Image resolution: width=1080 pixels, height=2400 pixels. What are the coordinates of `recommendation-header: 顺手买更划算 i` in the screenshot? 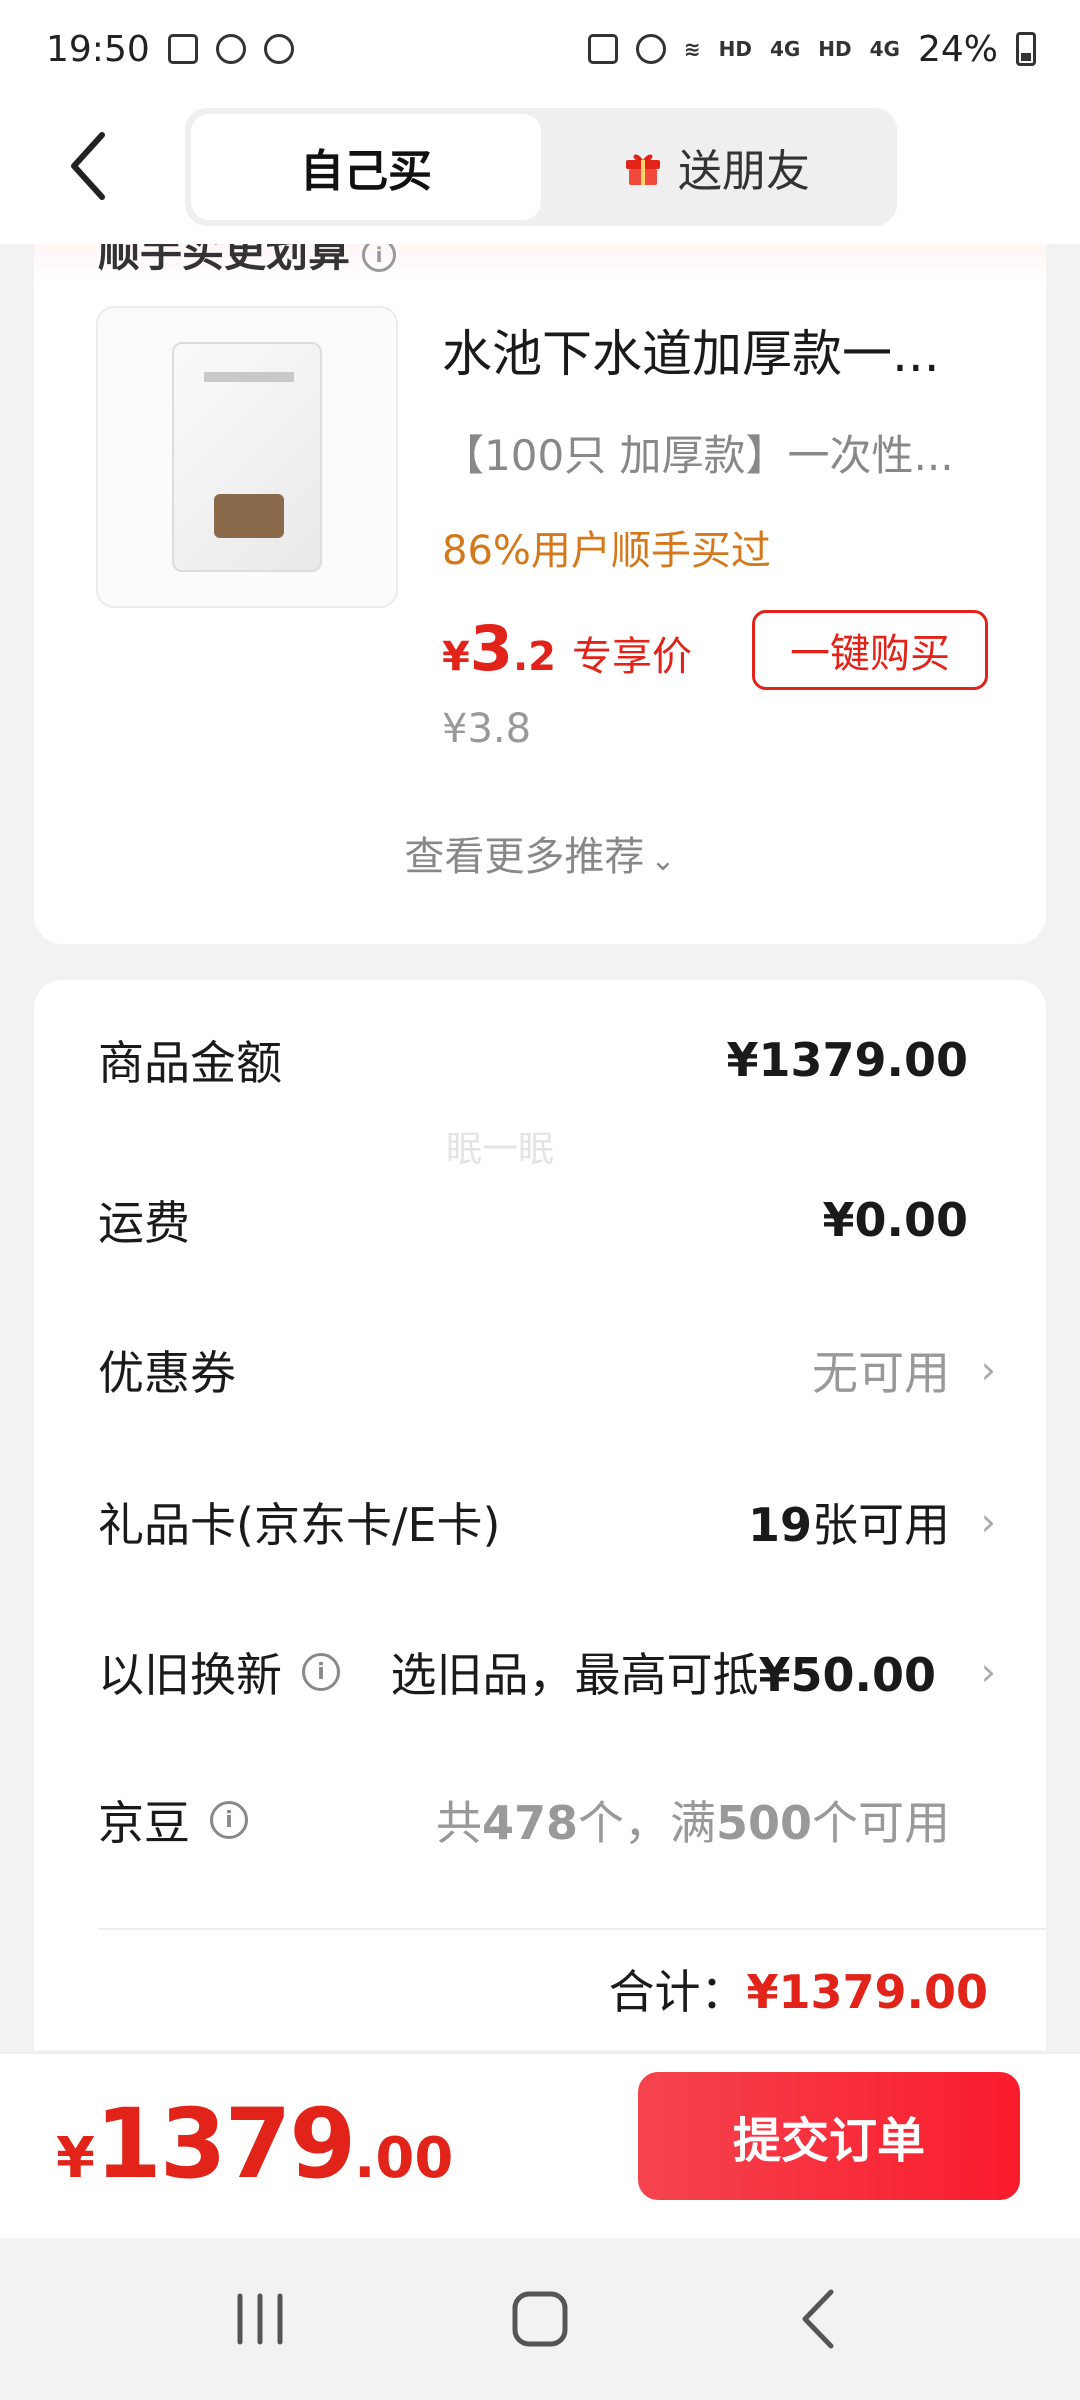 It's located at (540, 264).